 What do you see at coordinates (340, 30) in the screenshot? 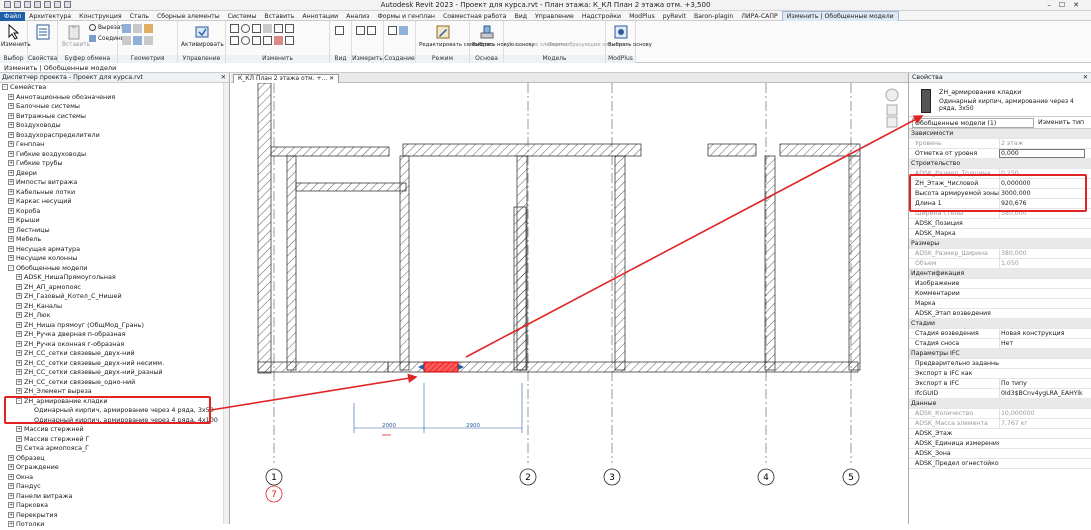
I see `view-tools` at bounding box center [340, 30].